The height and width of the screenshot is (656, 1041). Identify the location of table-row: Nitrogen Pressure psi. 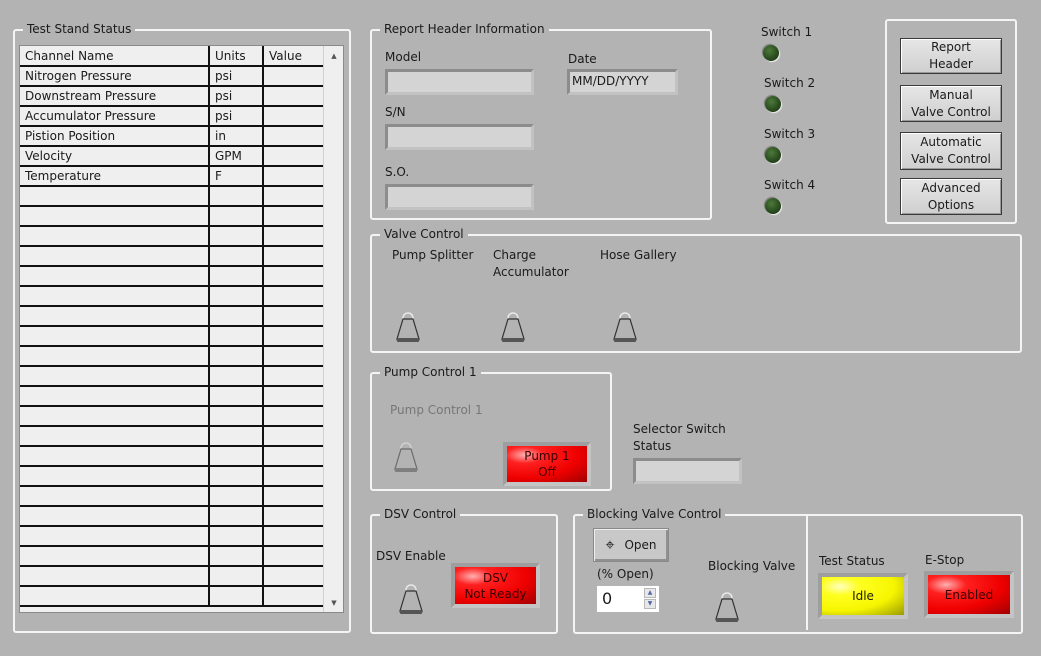
(172, 76).